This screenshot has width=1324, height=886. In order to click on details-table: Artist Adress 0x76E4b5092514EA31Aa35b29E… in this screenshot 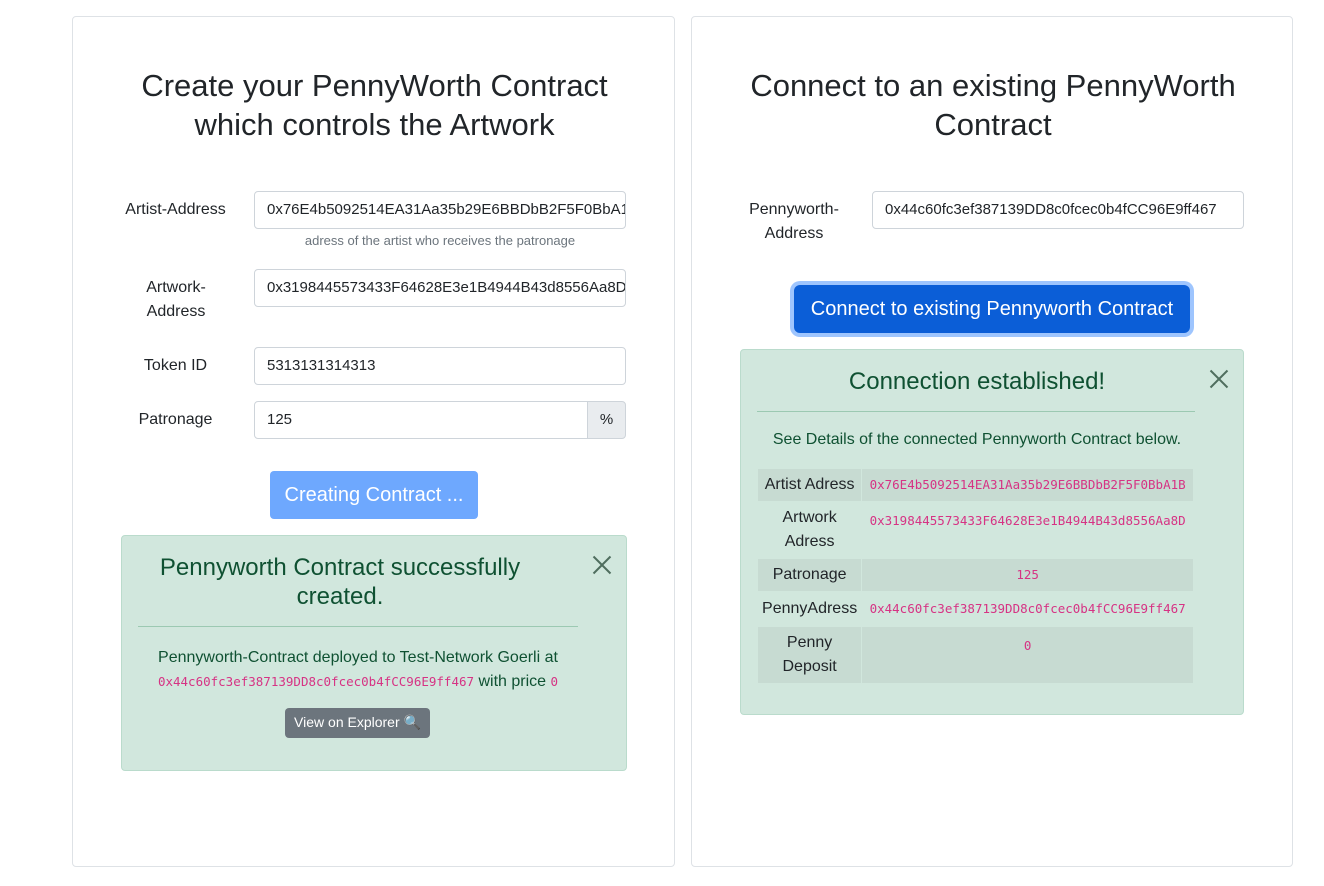, I will do `click(975, 576)`.